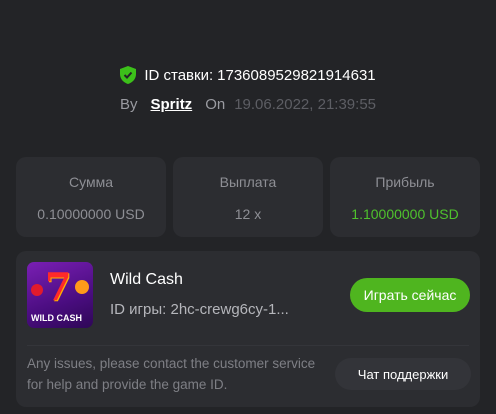 The image size is (496, 414). I want to click on game-thumbnail: 7 WILD CASH, so click(60, 295).